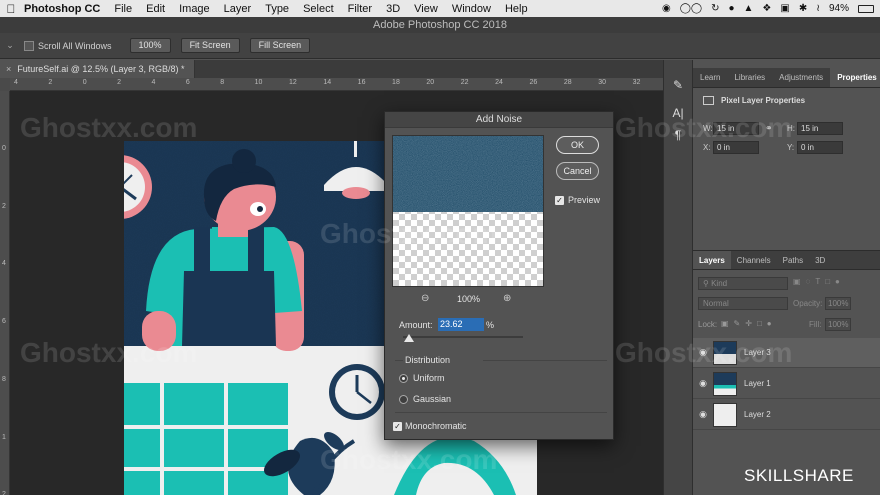  Describe the element at coordinates (8, 69) in the screenshot. I see `close-tab-icon: ×` at that location.